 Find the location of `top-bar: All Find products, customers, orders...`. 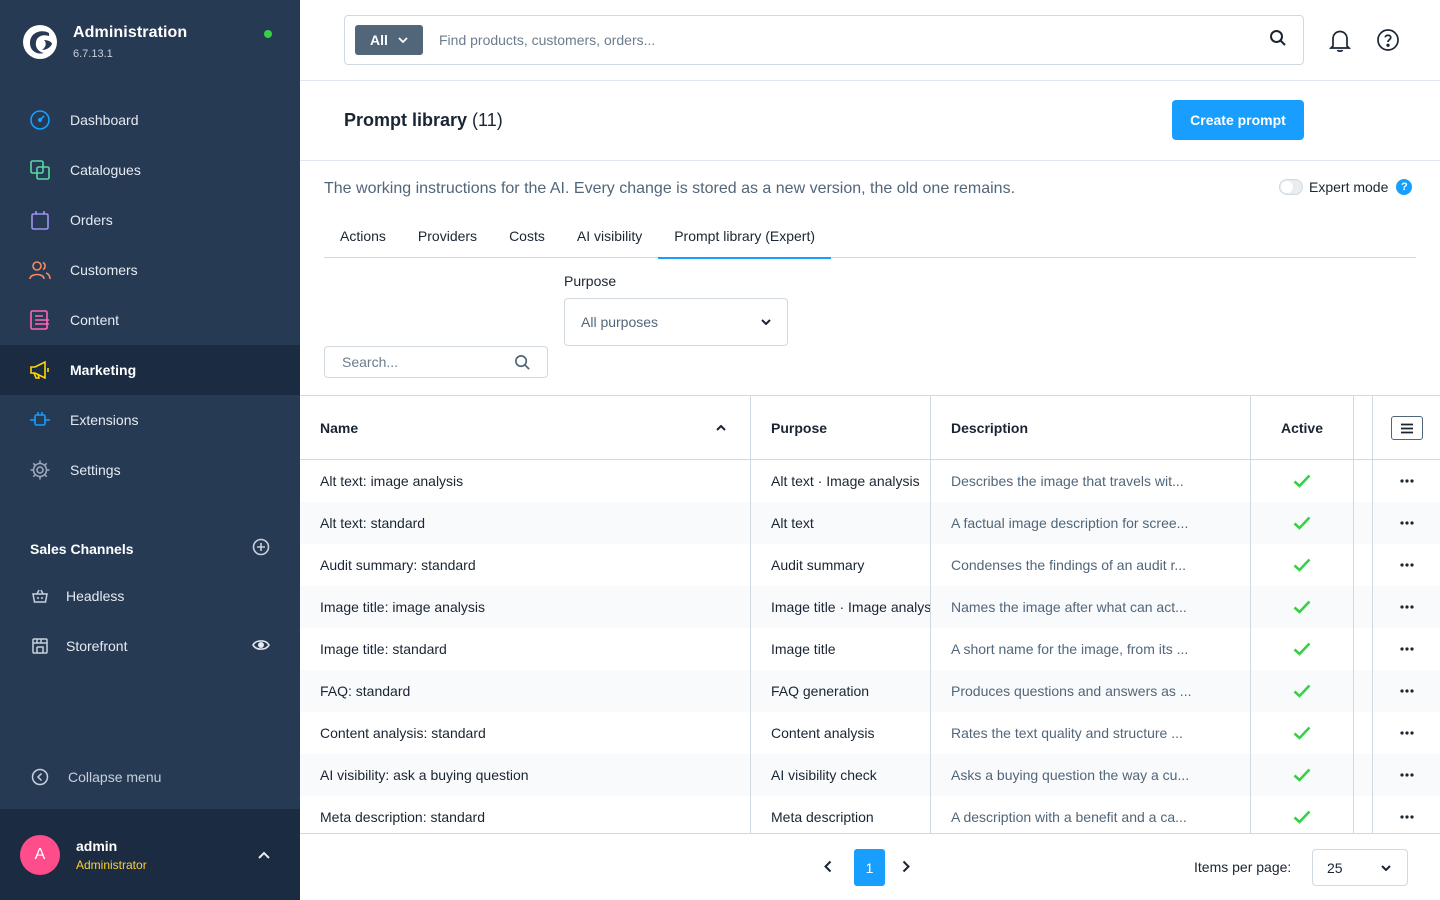

top-bar: All Find products, customers, orders... is located at coordinates (870, 40).